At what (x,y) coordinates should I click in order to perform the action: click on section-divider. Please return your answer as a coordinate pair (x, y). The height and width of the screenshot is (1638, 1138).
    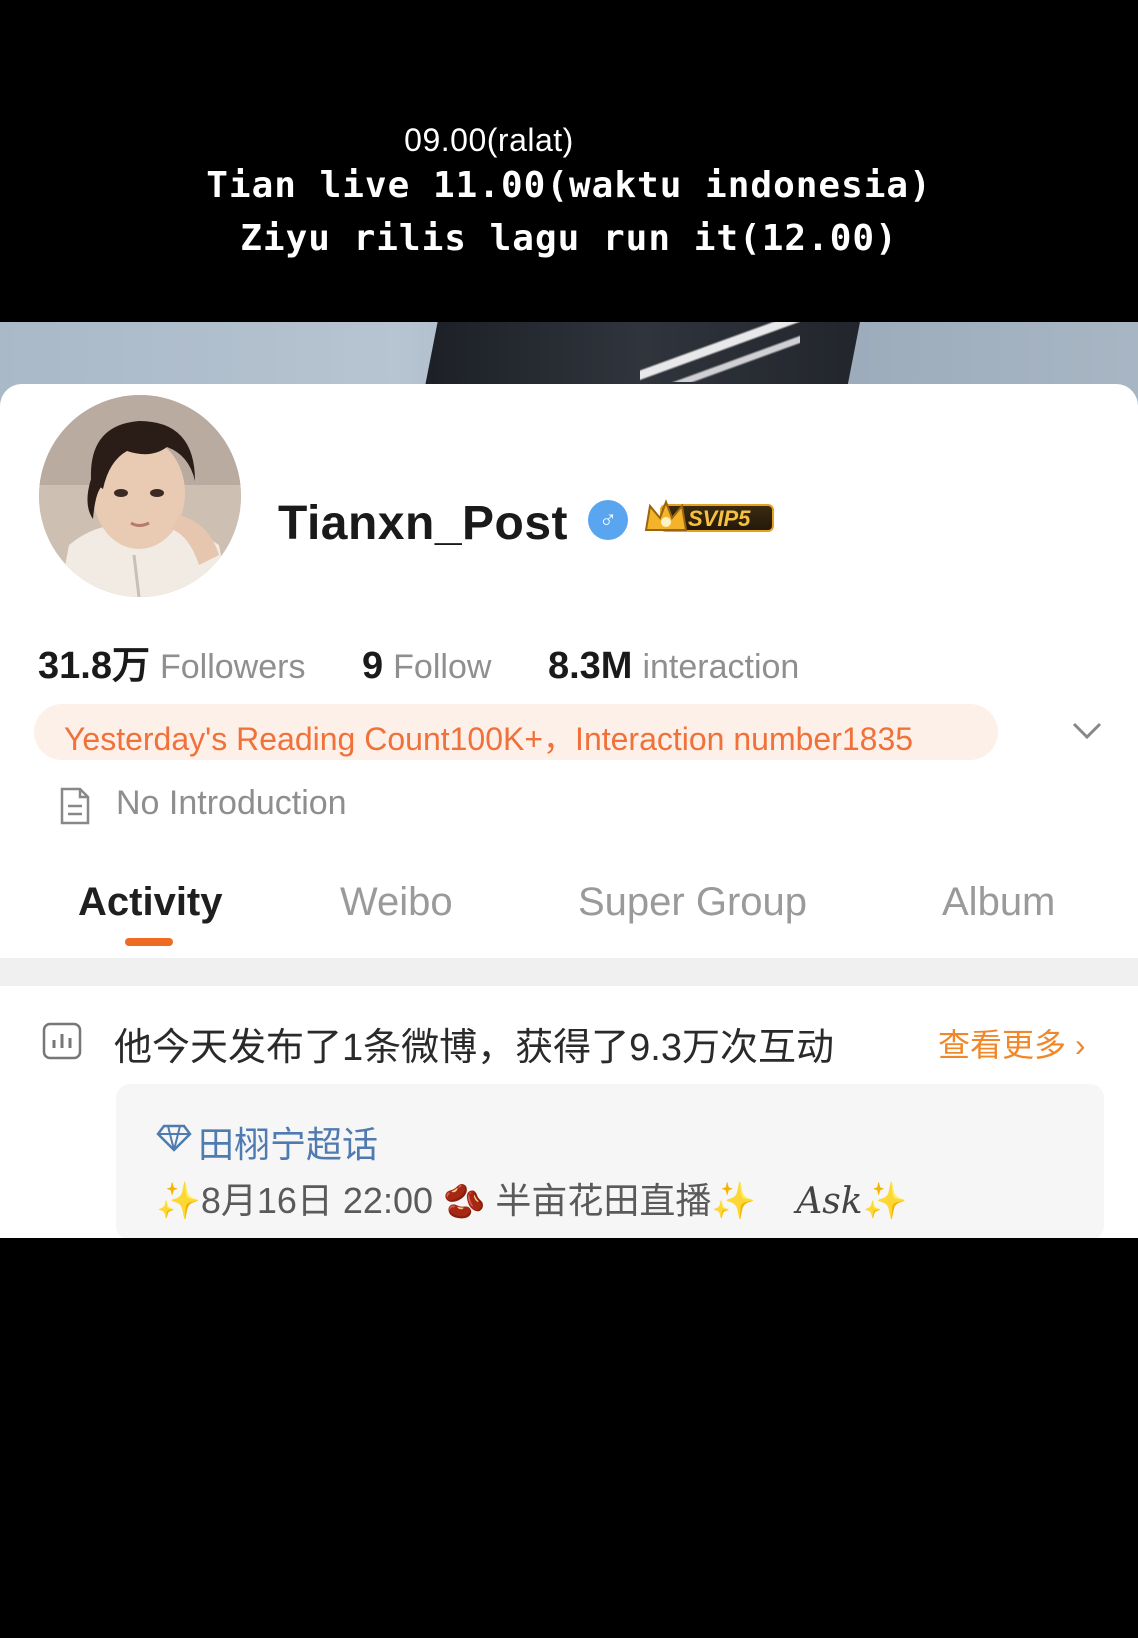
    Looking at the image, I should click on (569, 972).